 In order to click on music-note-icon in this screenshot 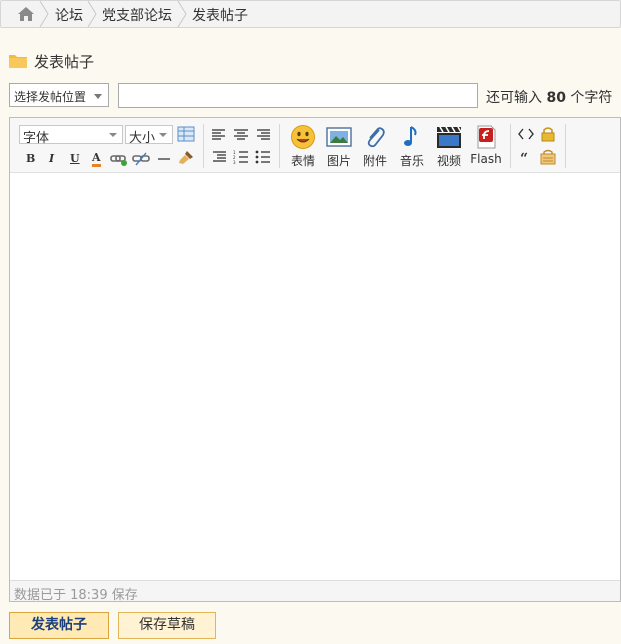, I will do `click(412, 137)`.